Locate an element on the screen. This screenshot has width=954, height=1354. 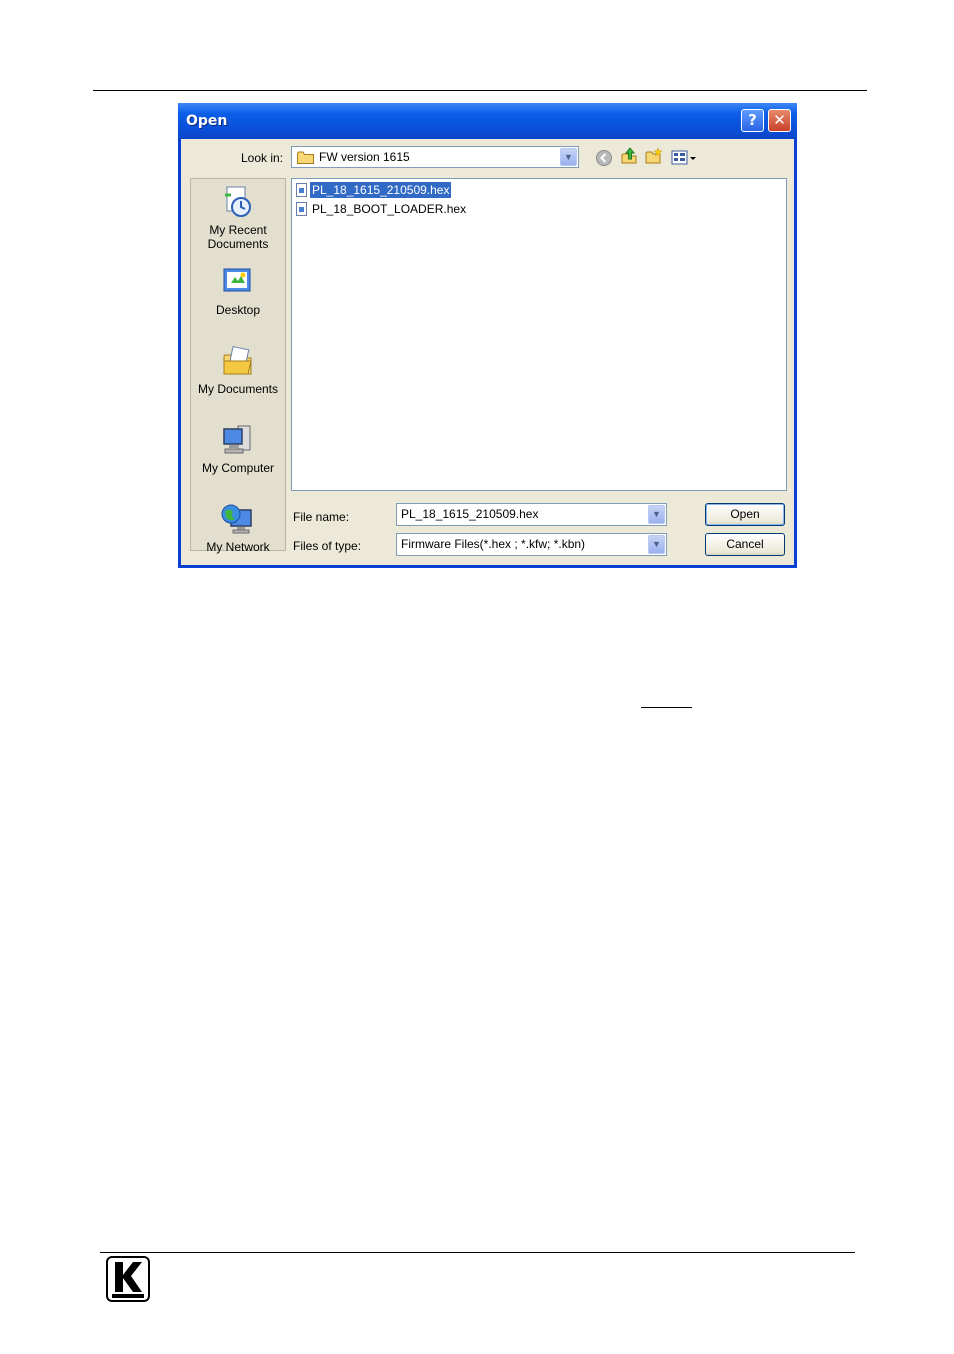
file-name-input: PL_18_1615_210509.hex ▼ is located at coordinates (531, 514).